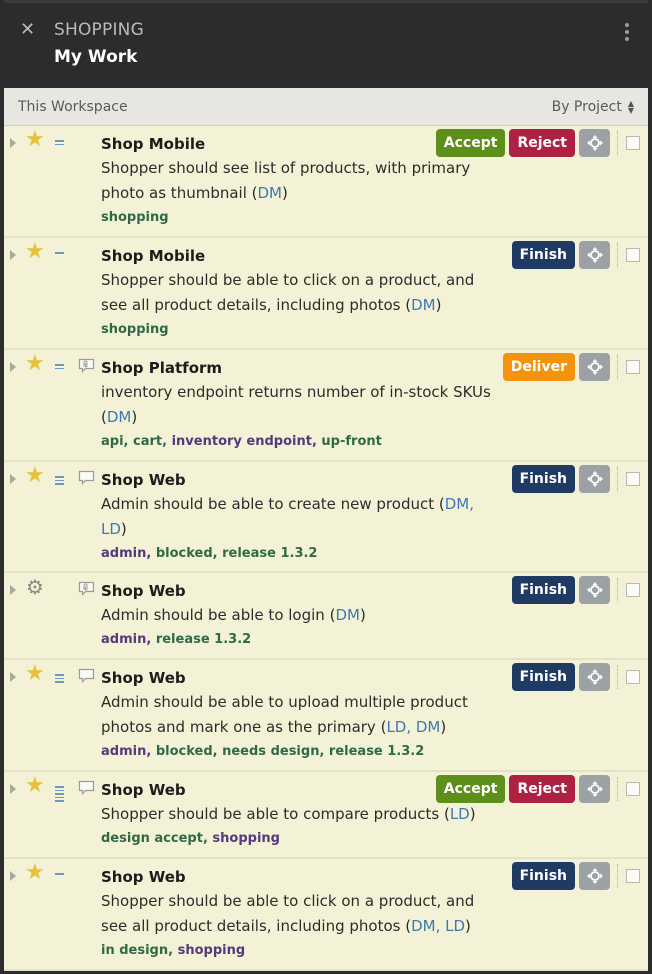  Describe the element at coordinates (627, 33) in the screenshot. I see `more-vertical-icon` at that location.